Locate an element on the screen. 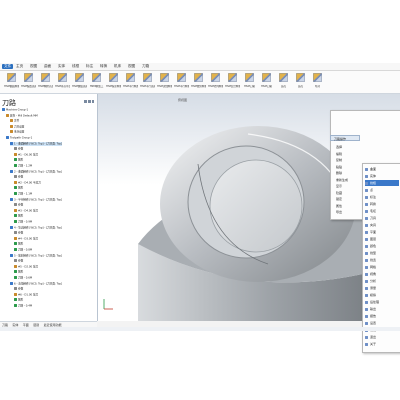  tree-node: 3 - 平行精修 [WCS: Top] - [刀具面: Top] is located at coordinates (36, 199).